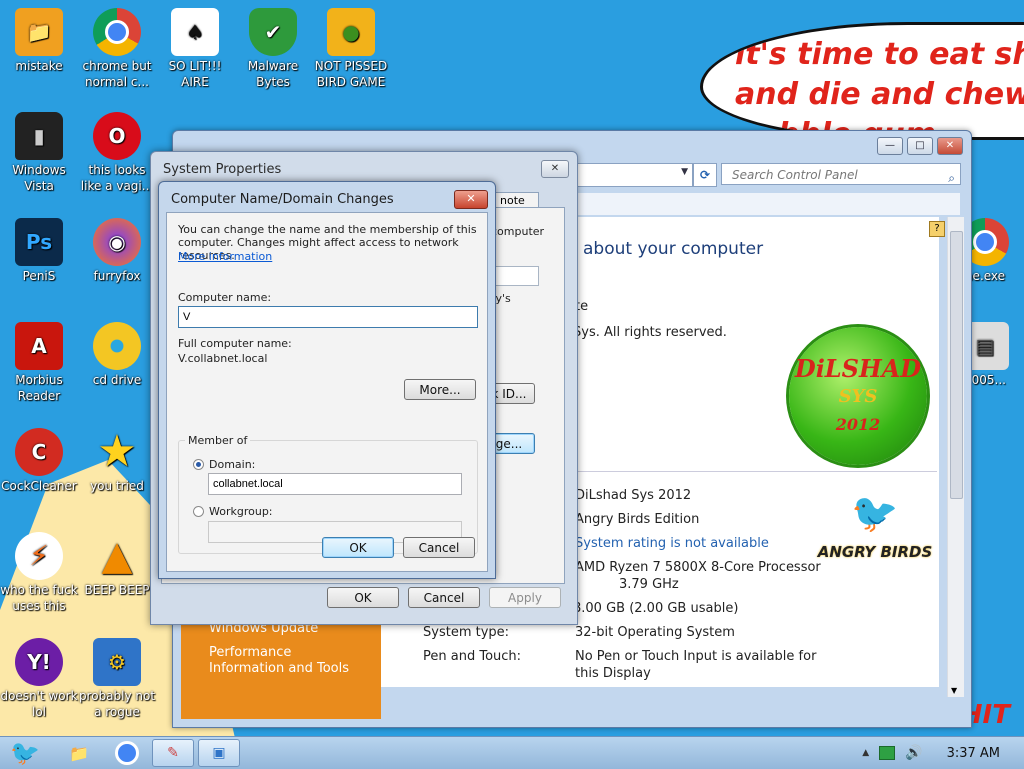  I want to click on search-icon: ⌕, so click(951, 178).